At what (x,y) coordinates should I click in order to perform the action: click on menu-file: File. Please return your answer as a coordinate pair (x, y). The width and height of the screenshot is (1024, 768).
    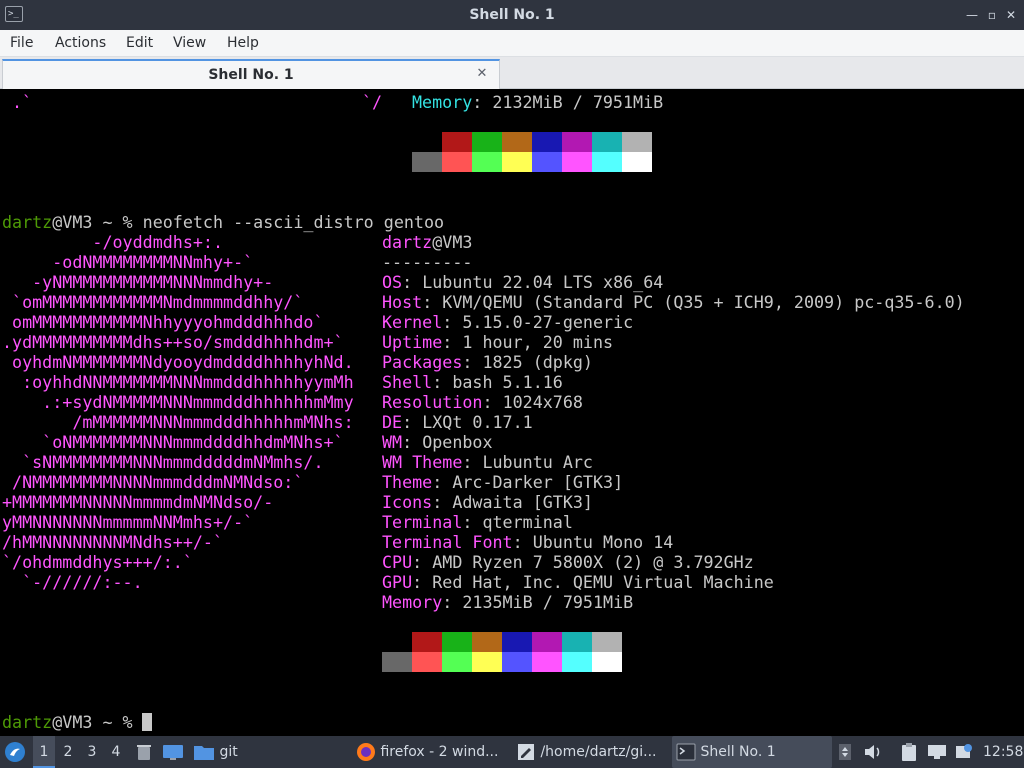
    Looking at the image, I should click on (21, 43).